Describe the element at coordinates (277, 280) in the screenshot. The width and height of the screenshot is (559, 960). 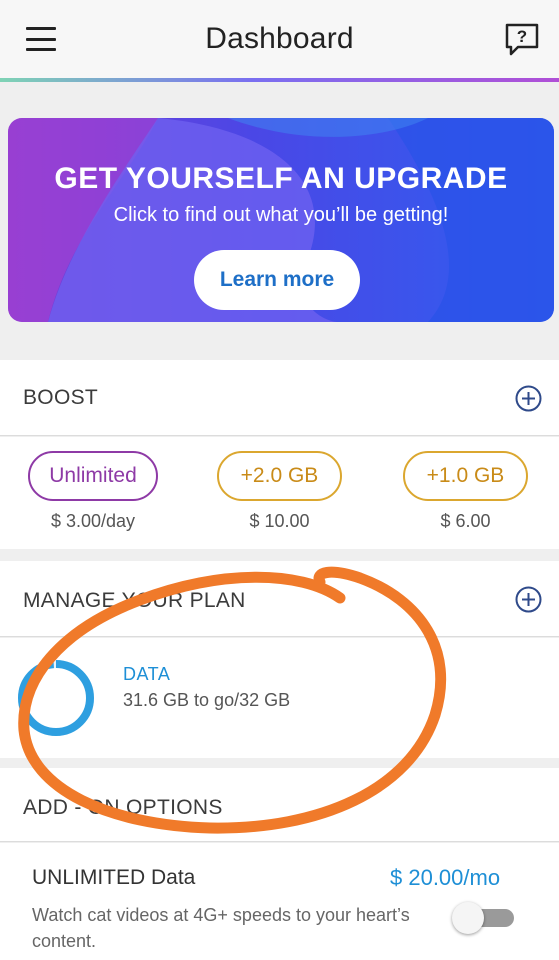
I see `learn-more-button: Learn more` at that location.